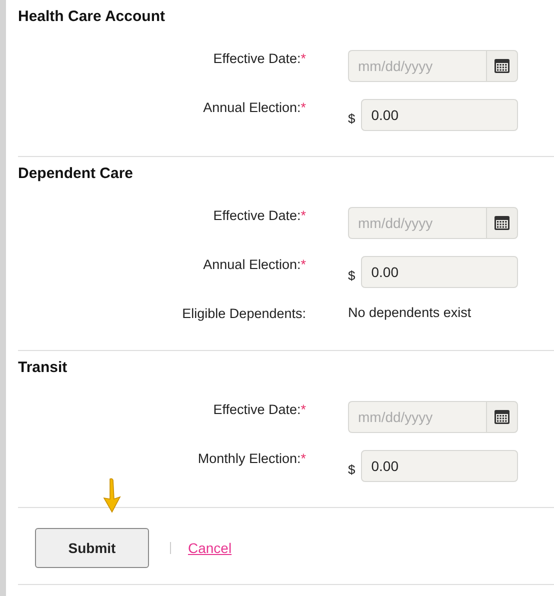  What do you see at coordinates (244, 313) in the screenshot?
I see `field-label: Eligible Dependents:` at bounding box center [244, 313].